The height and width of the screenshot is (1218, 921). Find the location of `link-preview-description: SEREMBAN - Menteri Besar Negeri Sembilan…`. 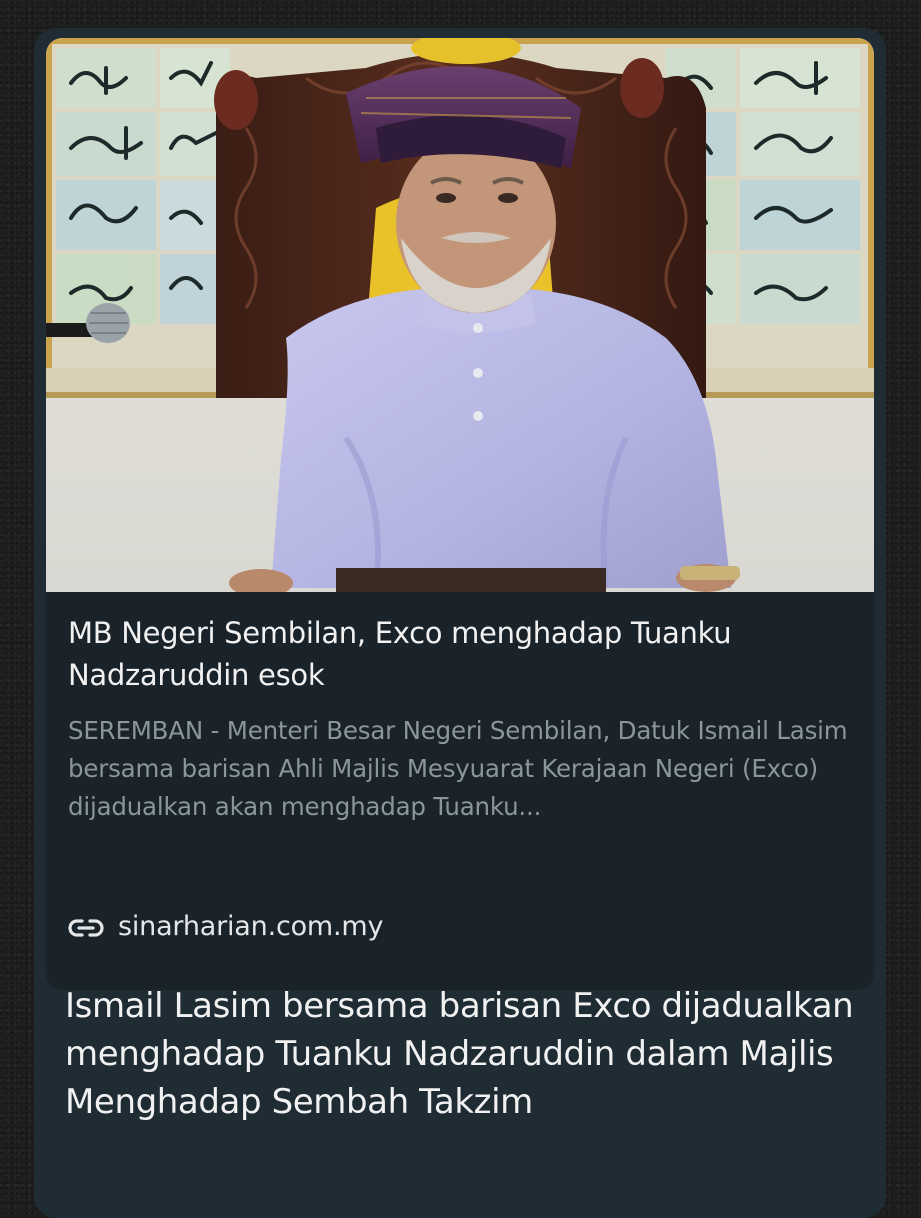

link-preview-description: SEREMBAN - Menteri Besar Negeri Sembilan… is located at coordinates (458, 768).